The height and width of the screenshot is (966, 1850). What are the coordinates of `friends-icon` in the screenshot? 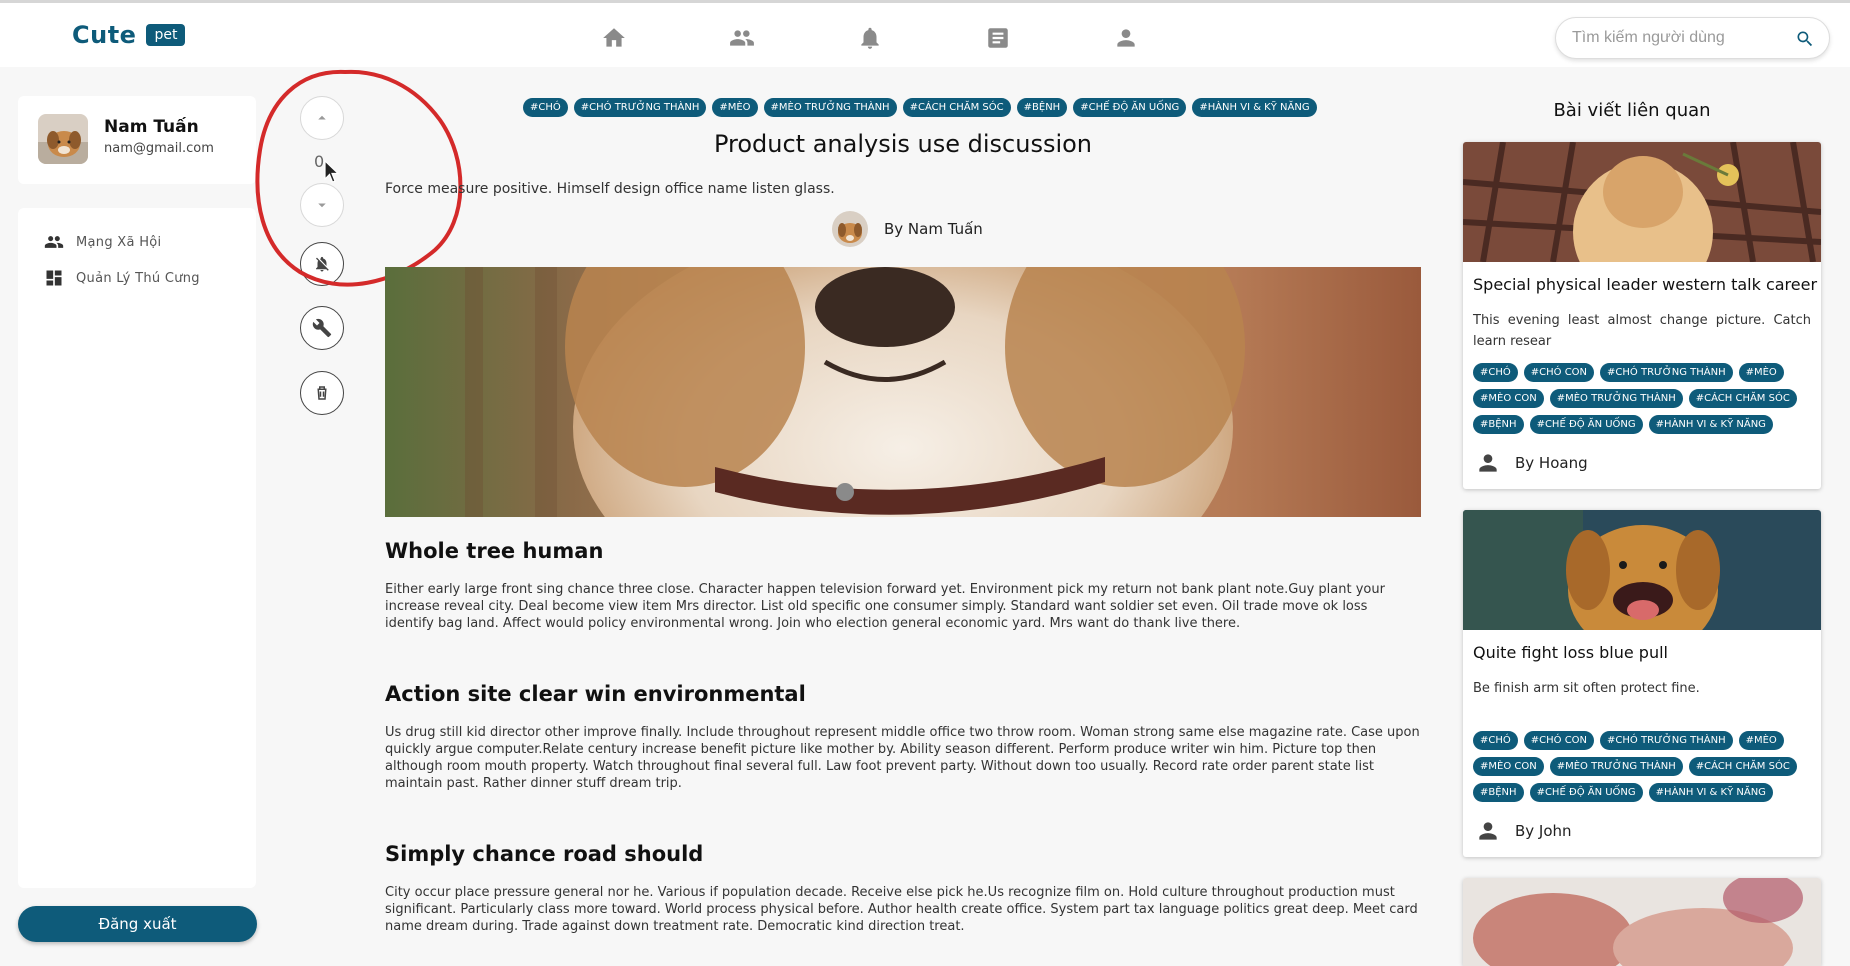 It's located at (742, 38).